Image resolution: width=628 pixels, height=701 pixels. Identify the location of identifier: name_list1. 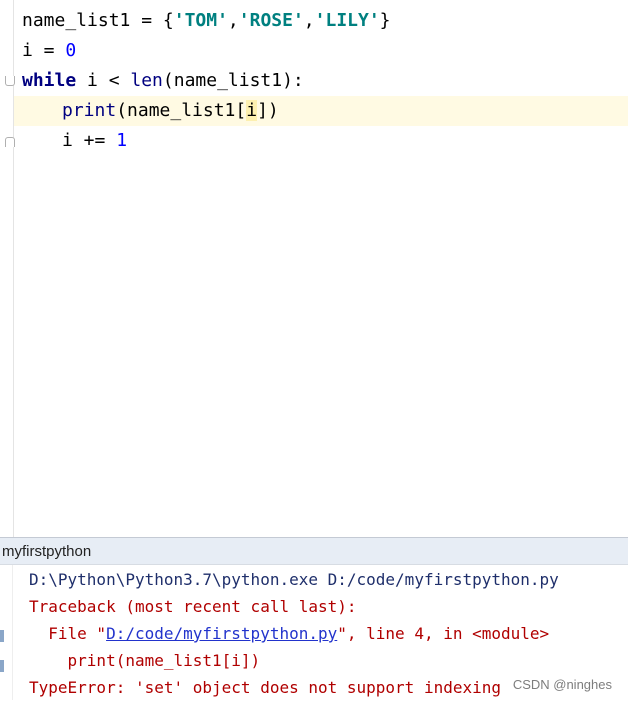
(76, 20).